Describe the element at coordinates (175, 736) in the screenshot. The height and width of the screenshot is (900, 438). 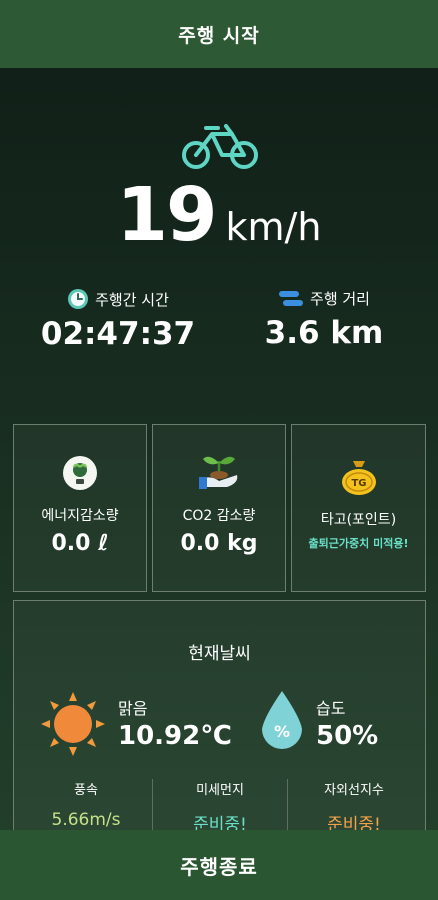
I see `temperature-value: 10.92℃` at that location.